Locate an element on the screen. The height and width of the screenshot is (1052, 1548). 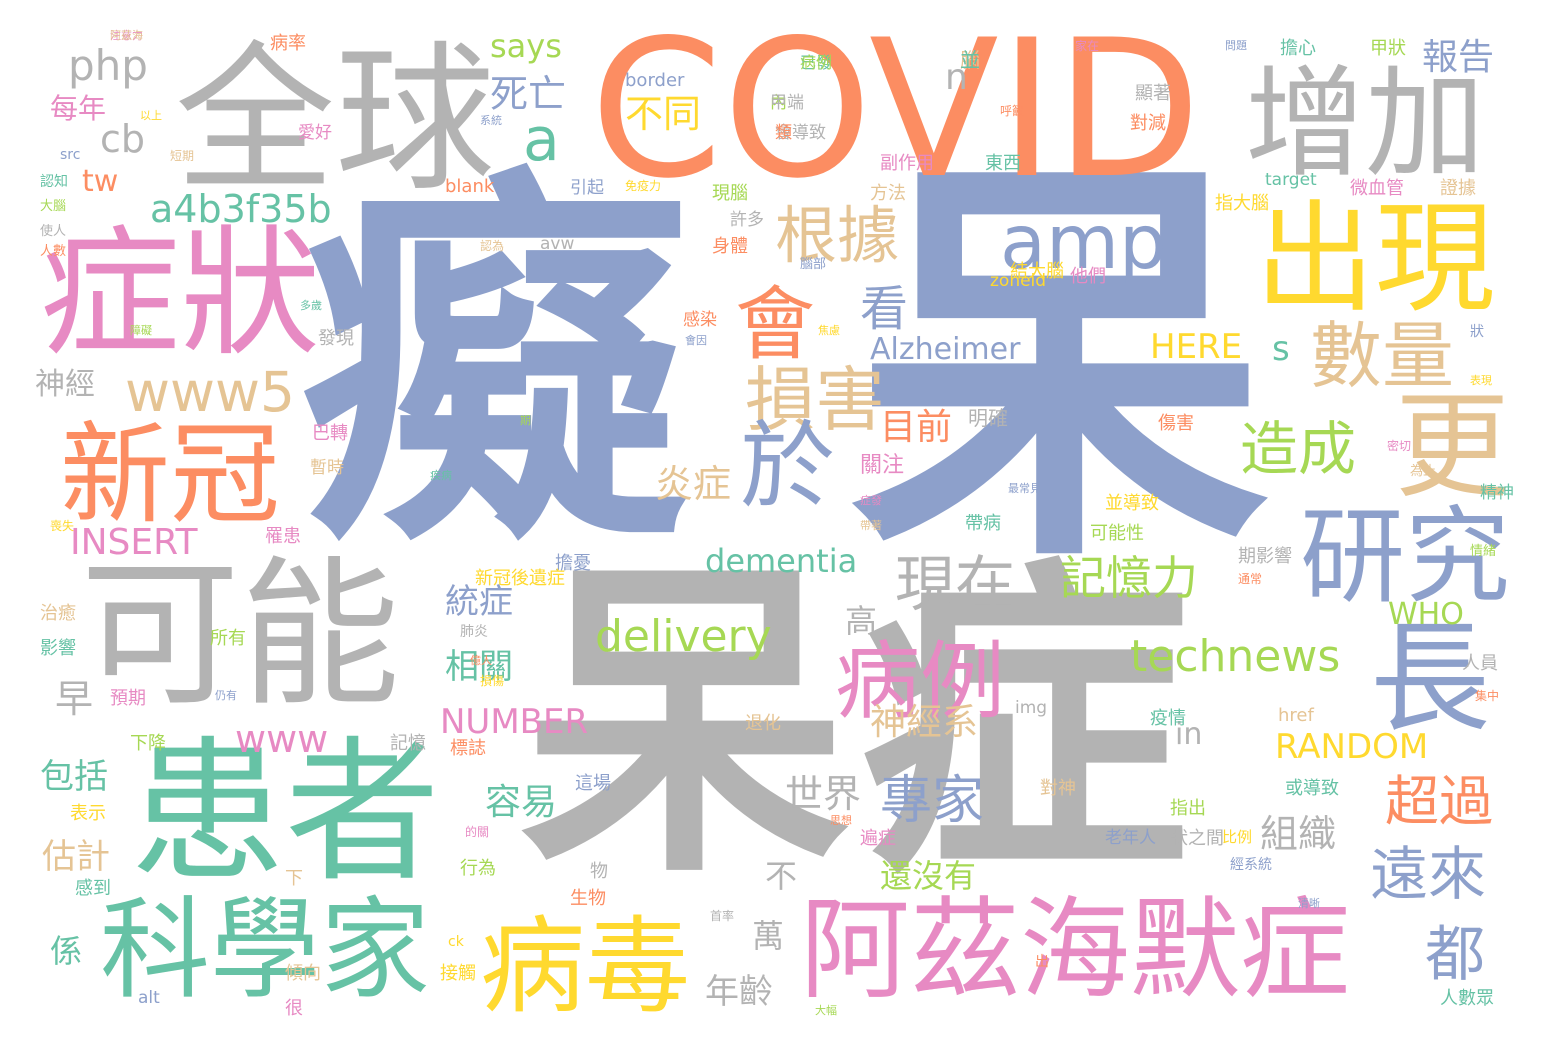
word: INSERT is located at coordinates (134, 542).